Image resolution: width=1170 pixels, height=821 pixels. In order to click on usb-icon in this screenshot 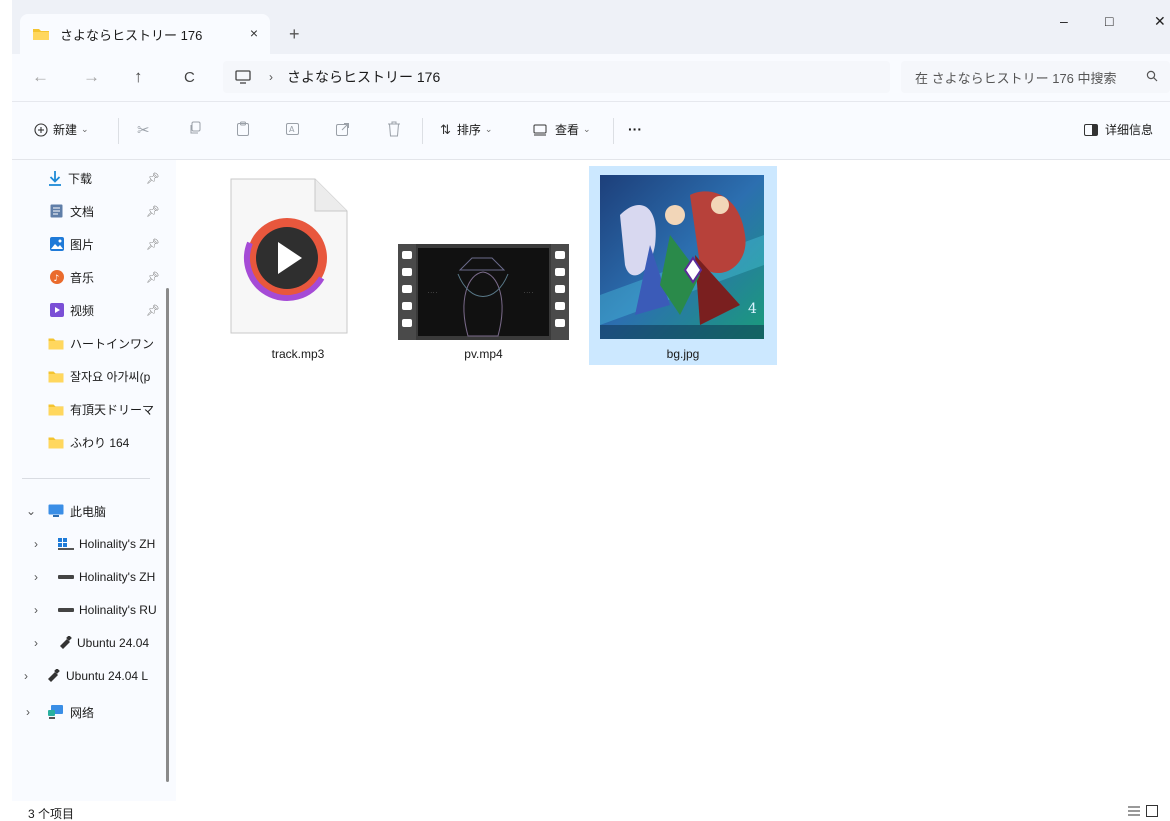, I will do `click(54, 675)`.